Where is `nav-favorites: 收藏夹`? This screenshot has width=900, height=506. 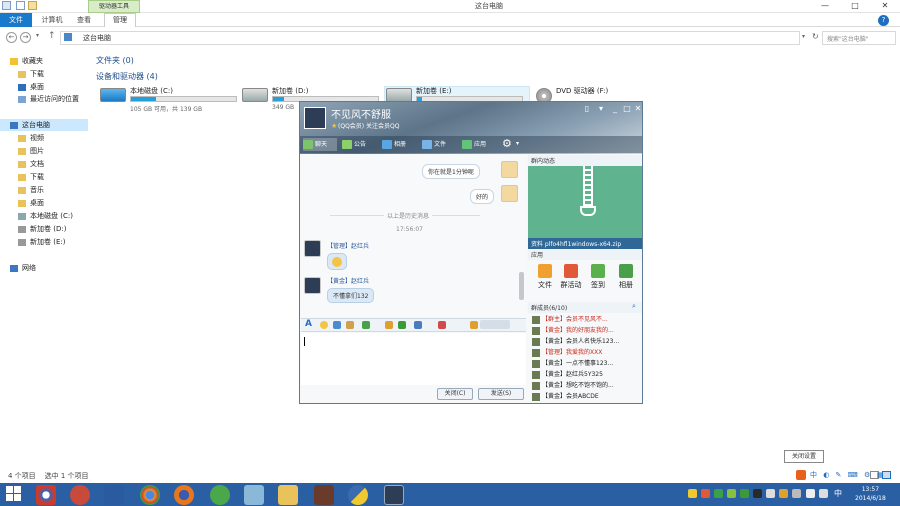 nav-favorites: 收藏夹 is located at coordinates (26, 61).